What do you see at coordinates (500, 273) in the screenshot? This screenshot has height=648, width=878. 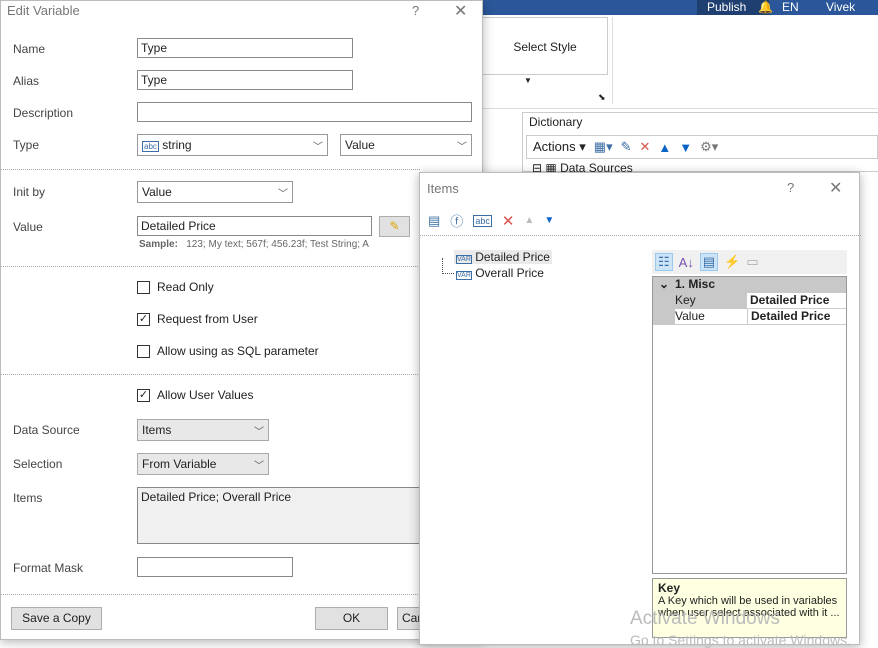 I see `tree-item-overall-price: VAR Overall Price` at bounding box center [500, 273].